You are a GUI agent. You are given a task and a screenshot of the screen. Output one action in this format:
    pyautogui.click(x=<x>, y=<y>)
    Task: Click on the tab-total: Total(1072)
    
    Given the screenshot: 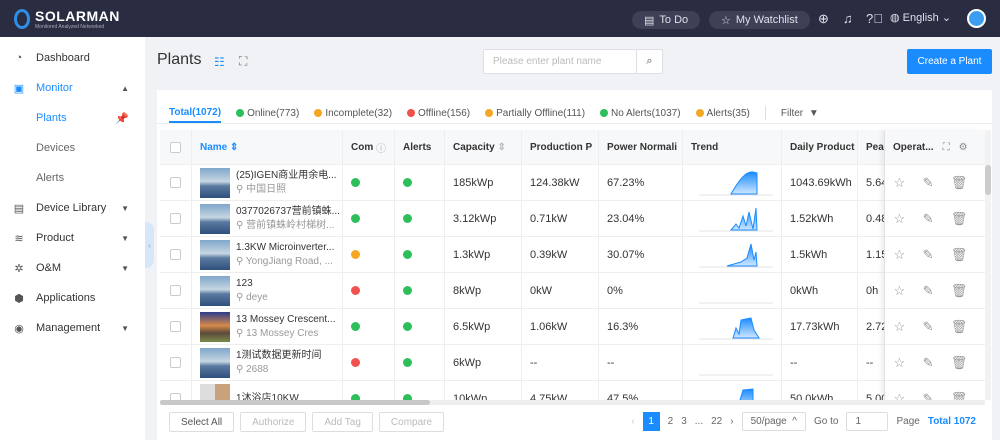 What is the action you would take?
    pyautogui.click(x=195, y=113)
    